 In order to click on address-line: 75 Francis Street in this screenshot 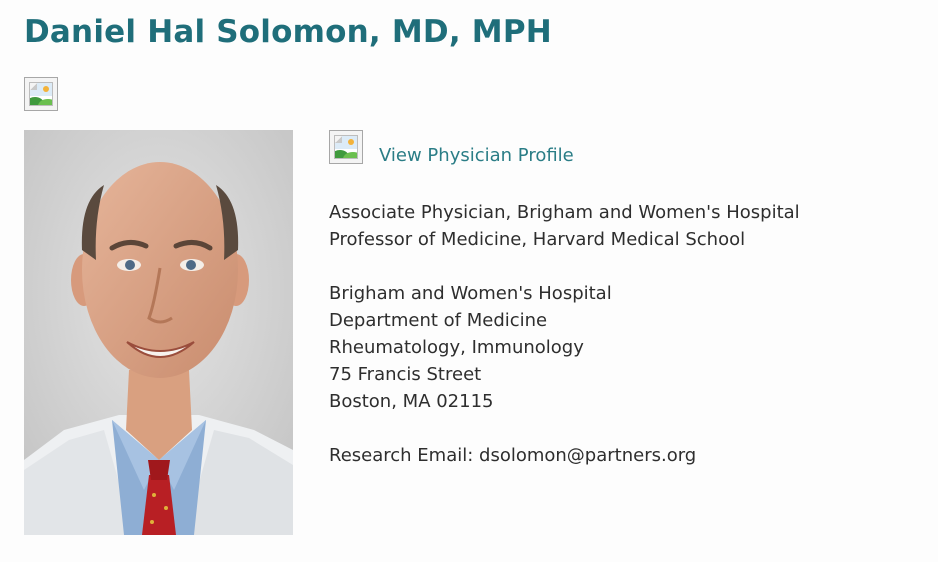, I will do `click(405, 374)`.